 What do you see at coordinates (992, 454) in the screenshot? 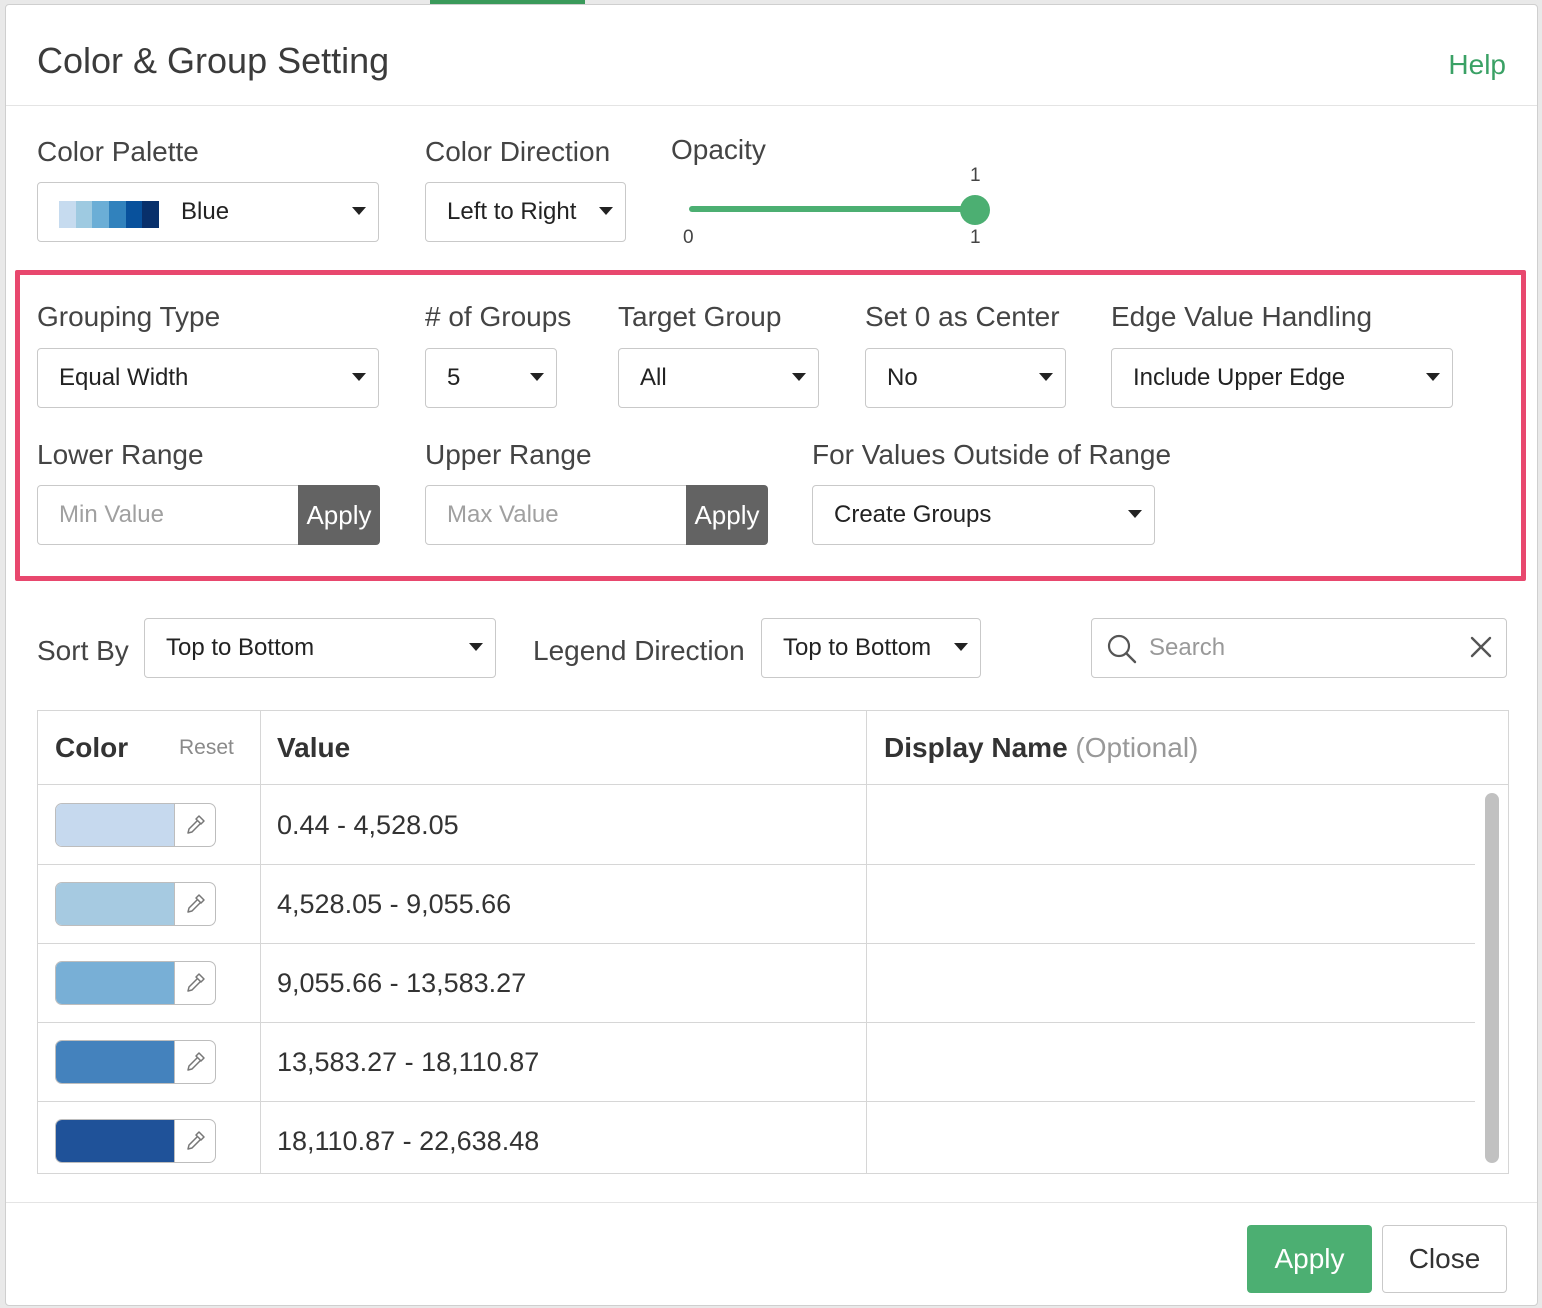
I see `outside-range-label: For Values Outside of Range` at bounding box center [992, 454].